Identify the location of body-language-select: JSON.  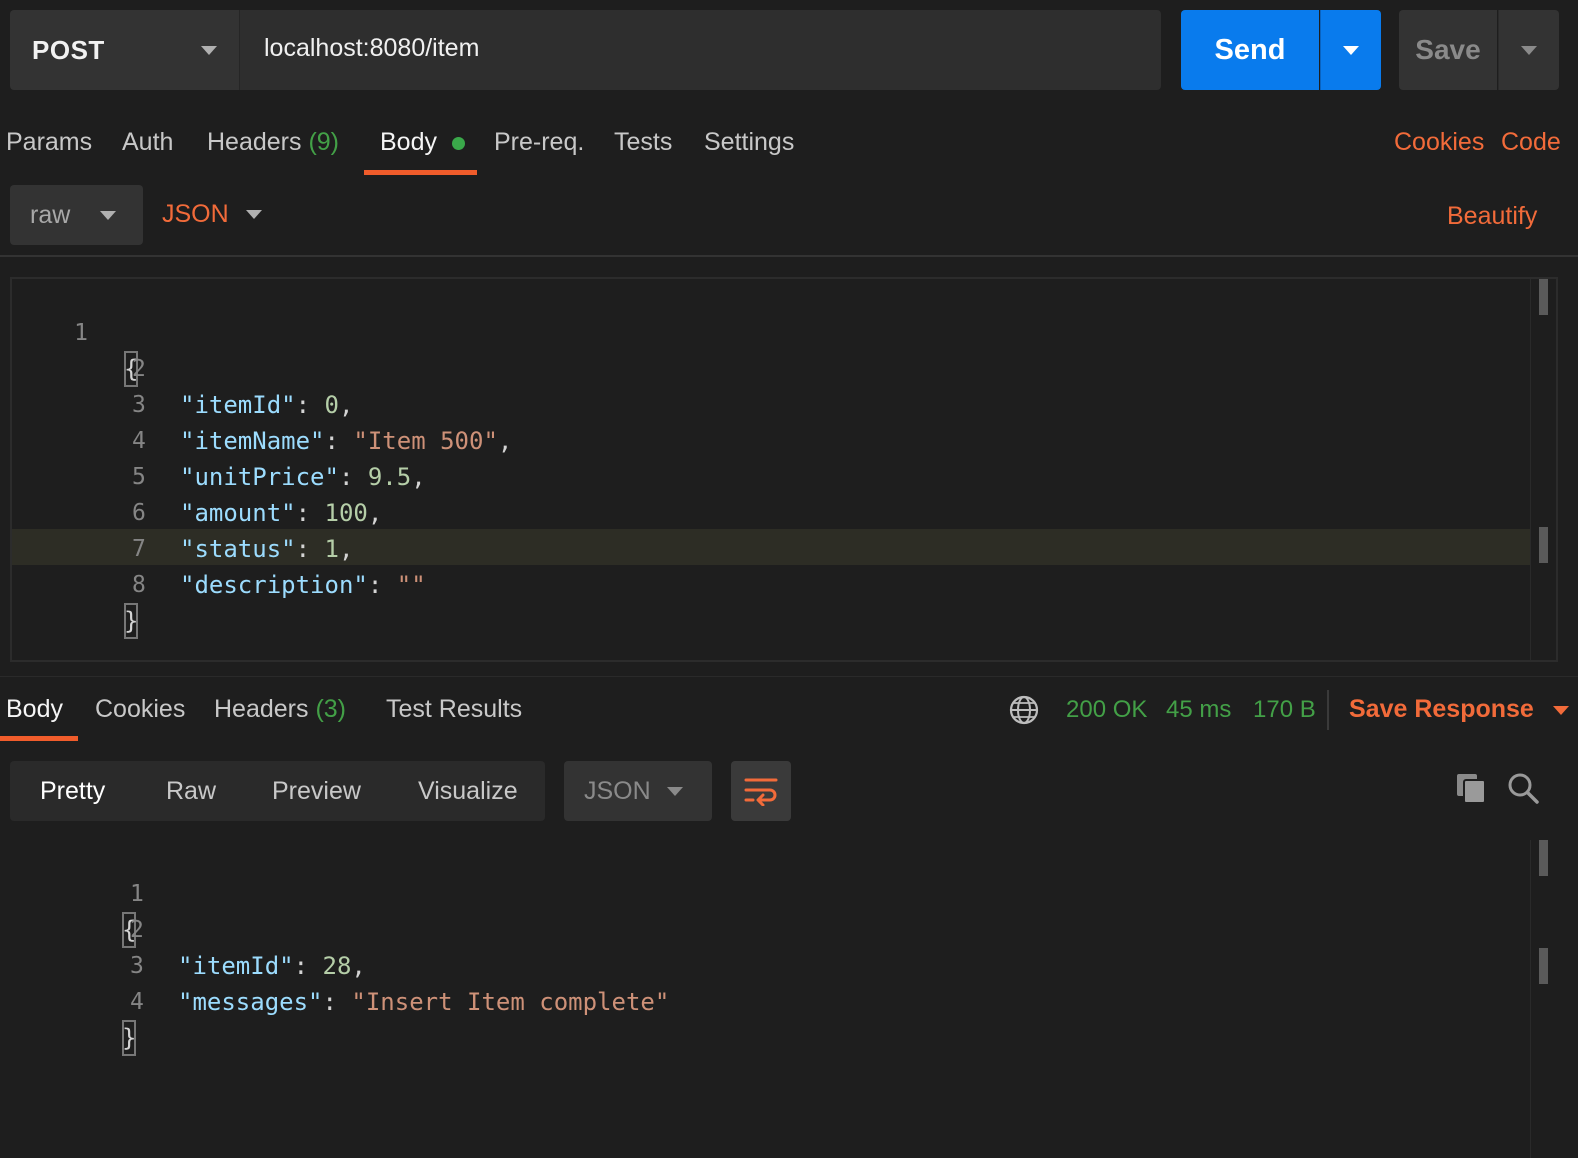
(217, 218).